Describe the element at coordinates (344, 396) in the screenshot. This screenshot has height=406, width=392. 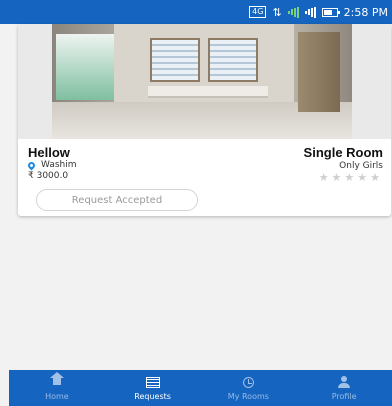
I see `nav-profile-label: Profile` at that location.